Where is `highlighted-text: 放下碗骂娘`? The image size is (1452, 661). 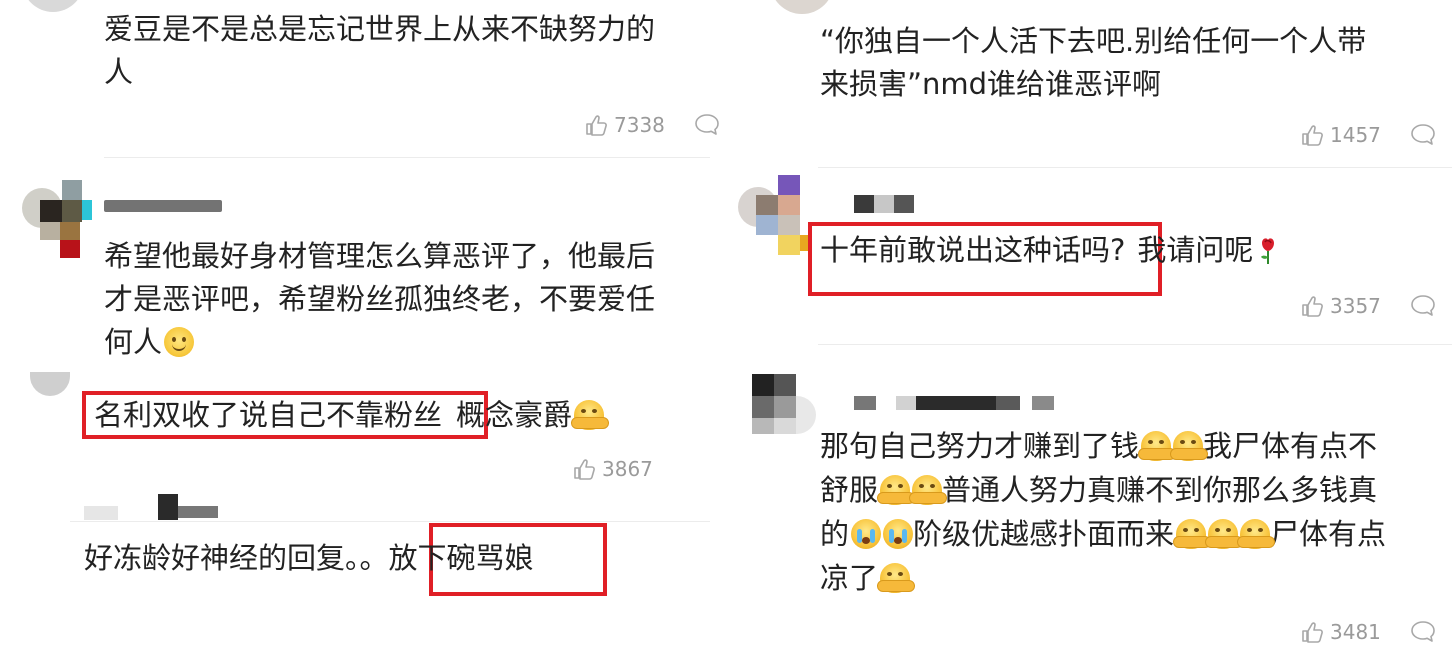
highlighted-text: 放下碗骂娘 is located at coordinates (461, 558).